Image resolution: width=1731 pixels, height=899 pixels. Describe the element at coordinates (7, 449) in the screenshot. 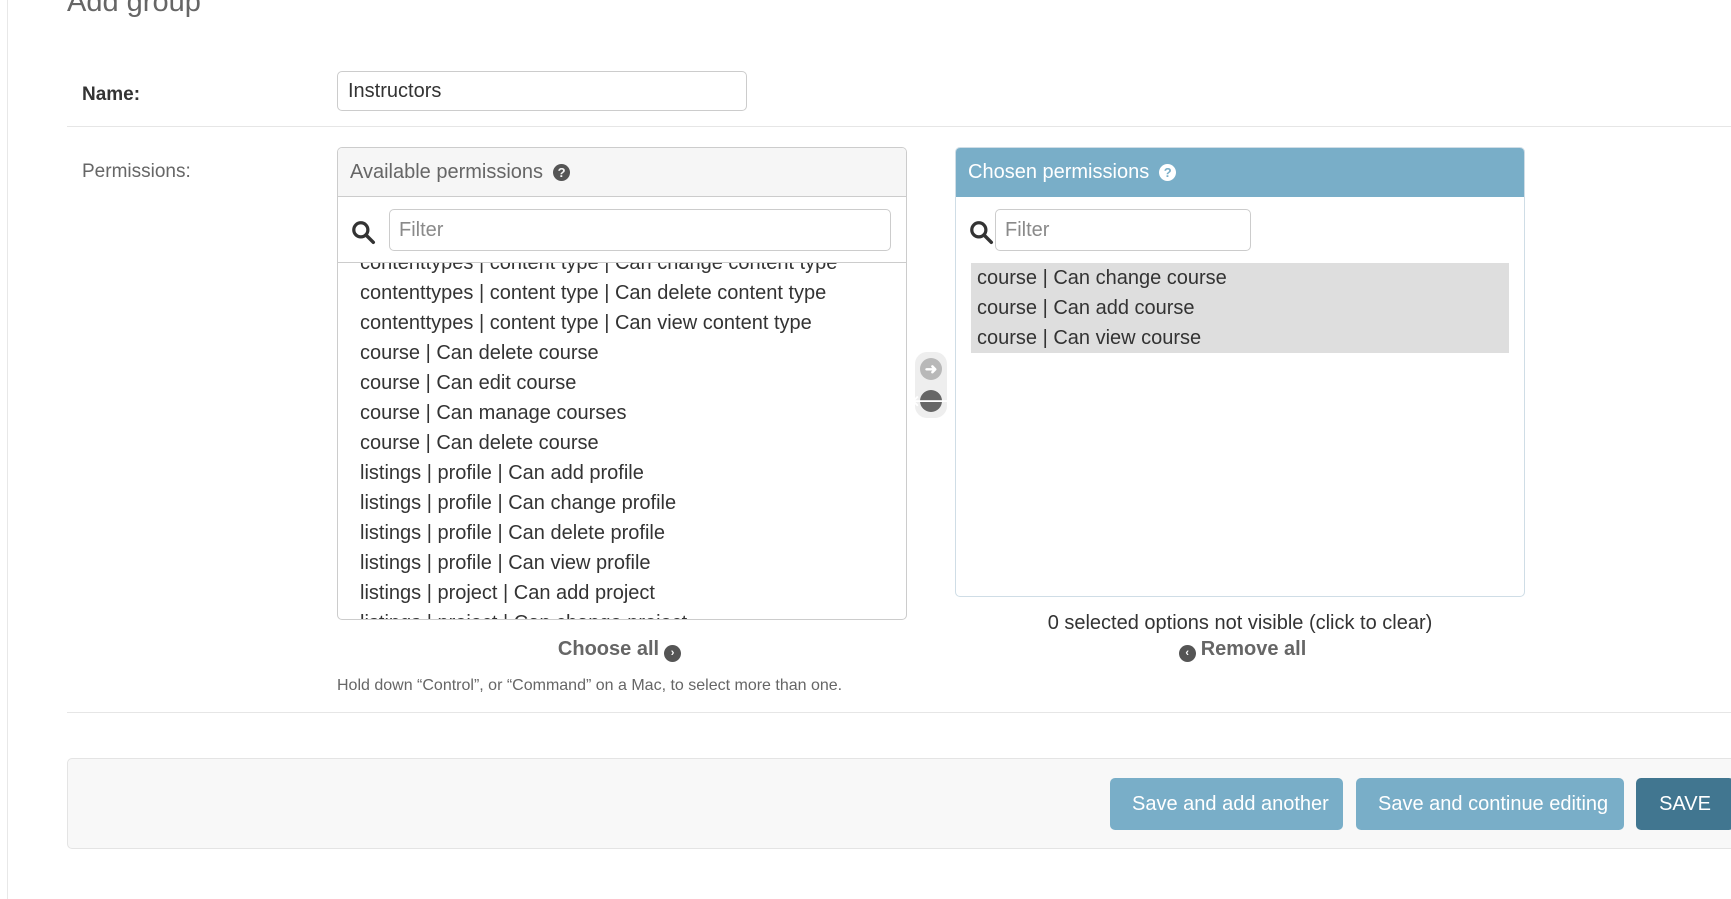

I see `sidebar-divider` at that location.